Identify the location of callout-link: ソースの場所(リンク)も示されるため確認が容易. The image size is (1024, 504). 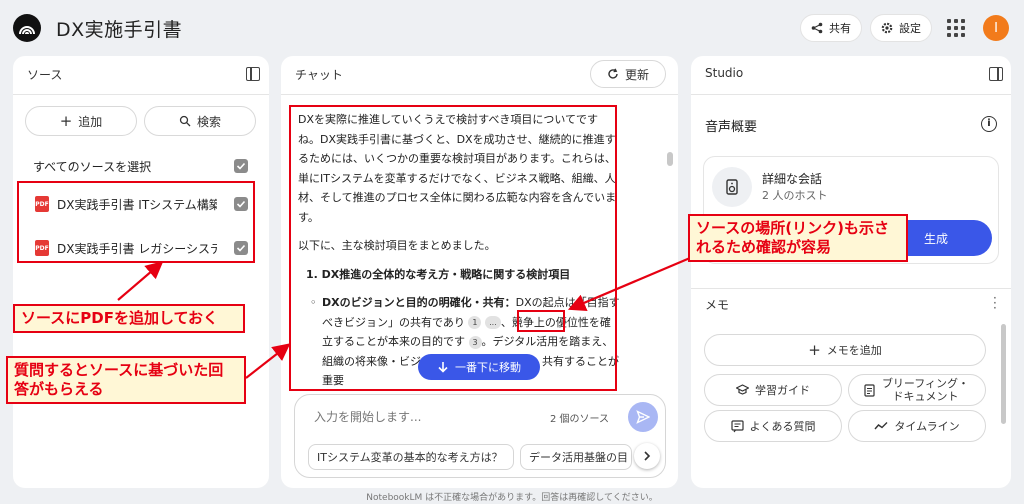
(798, 238).